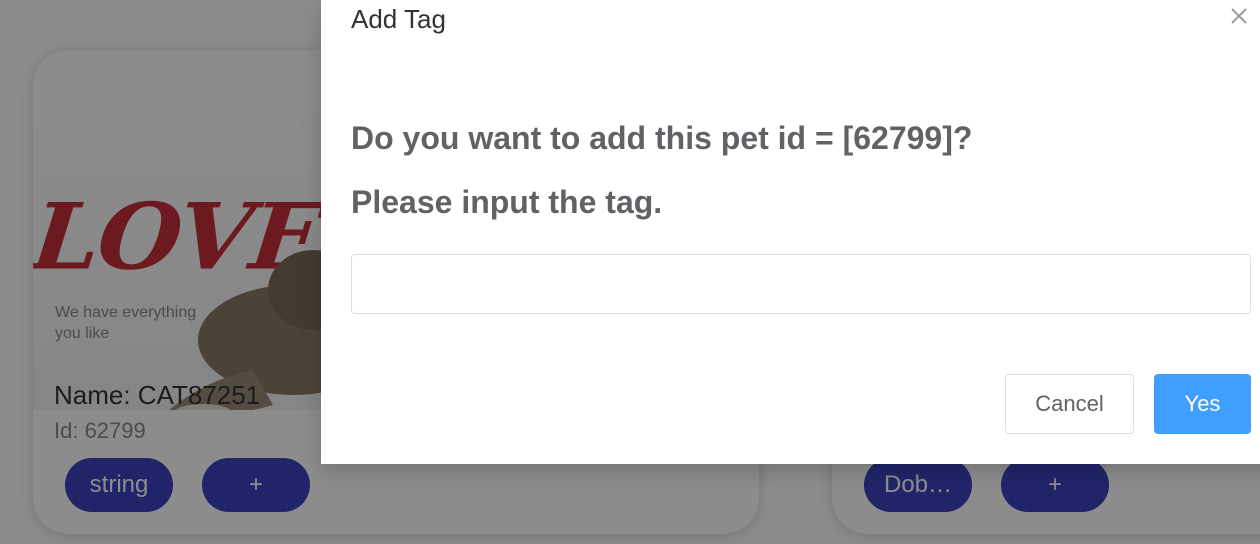 The height and width of the screenshot is (544, 1260). Describe the element at coordinates (507, 202) in the screenshot. I see `tag-instruction: Please input the tag.` at that location.